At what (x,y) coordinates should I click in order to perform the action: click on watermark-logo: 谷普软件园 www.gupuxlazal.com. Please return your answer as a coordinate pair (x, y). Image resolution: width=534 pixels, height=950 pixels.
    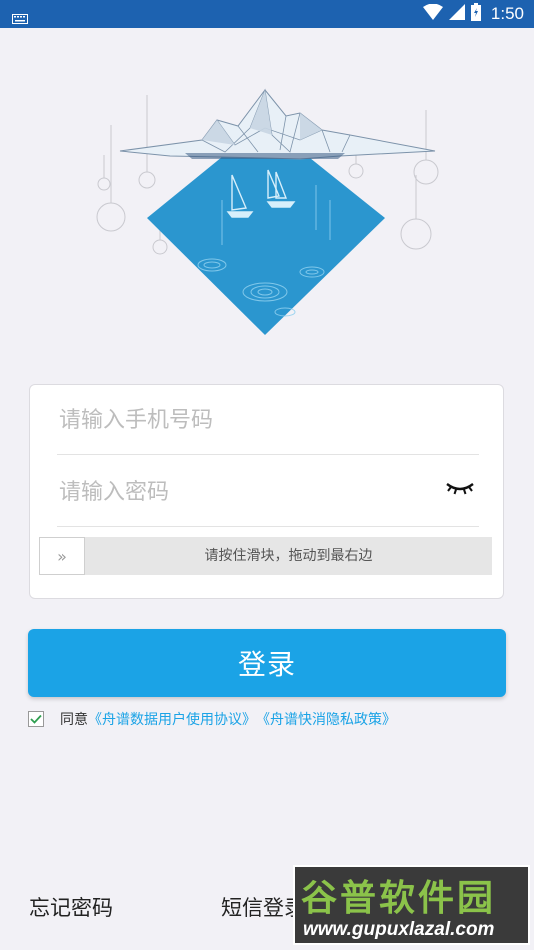
    Looking at the image, I should click on (411, 905).